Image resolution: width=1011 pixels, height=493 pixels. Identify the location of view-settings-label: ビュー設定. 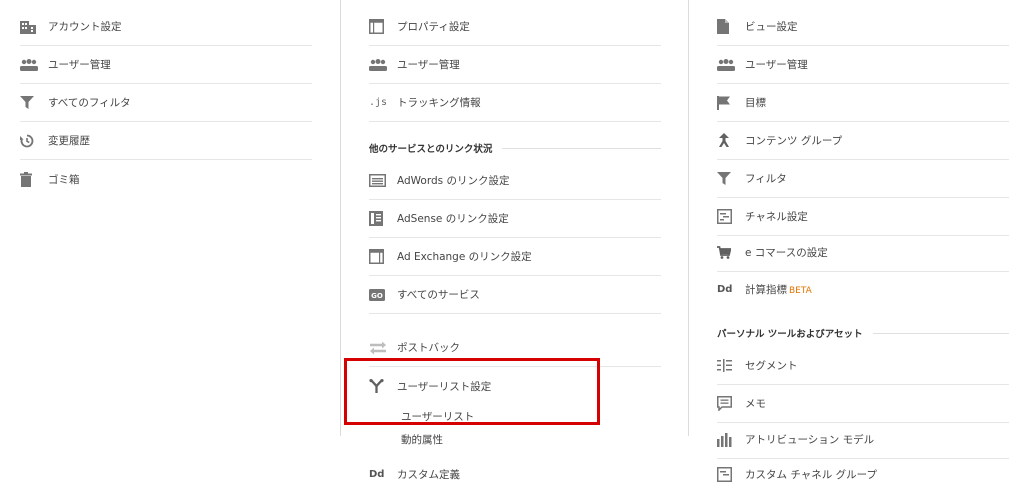
(771, 27).